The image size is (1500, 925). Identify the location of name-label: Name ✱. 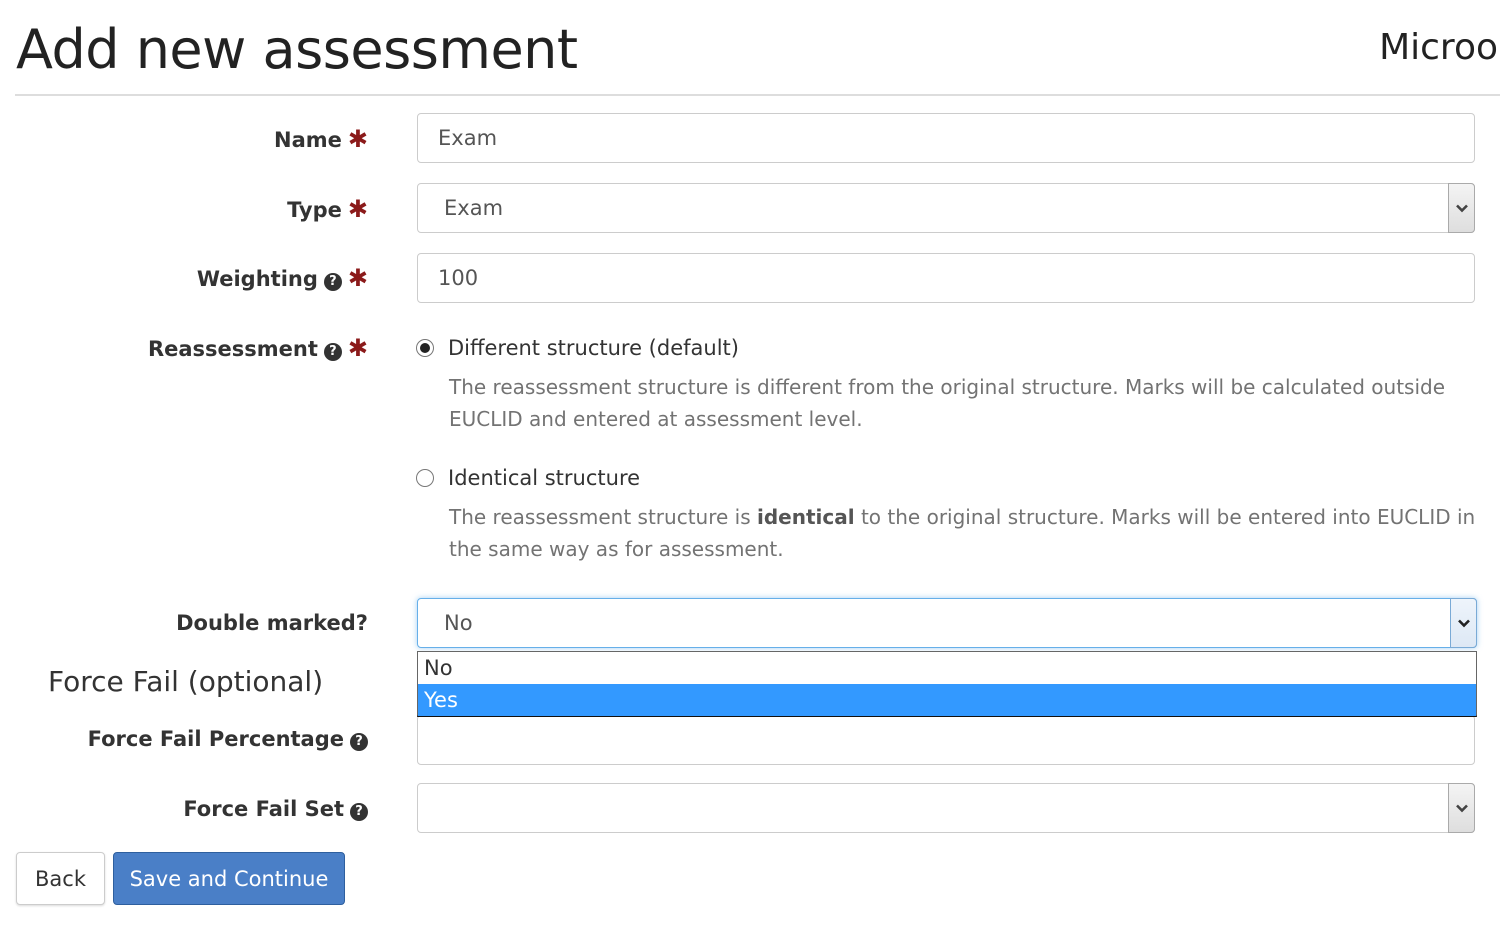
(321, 139).